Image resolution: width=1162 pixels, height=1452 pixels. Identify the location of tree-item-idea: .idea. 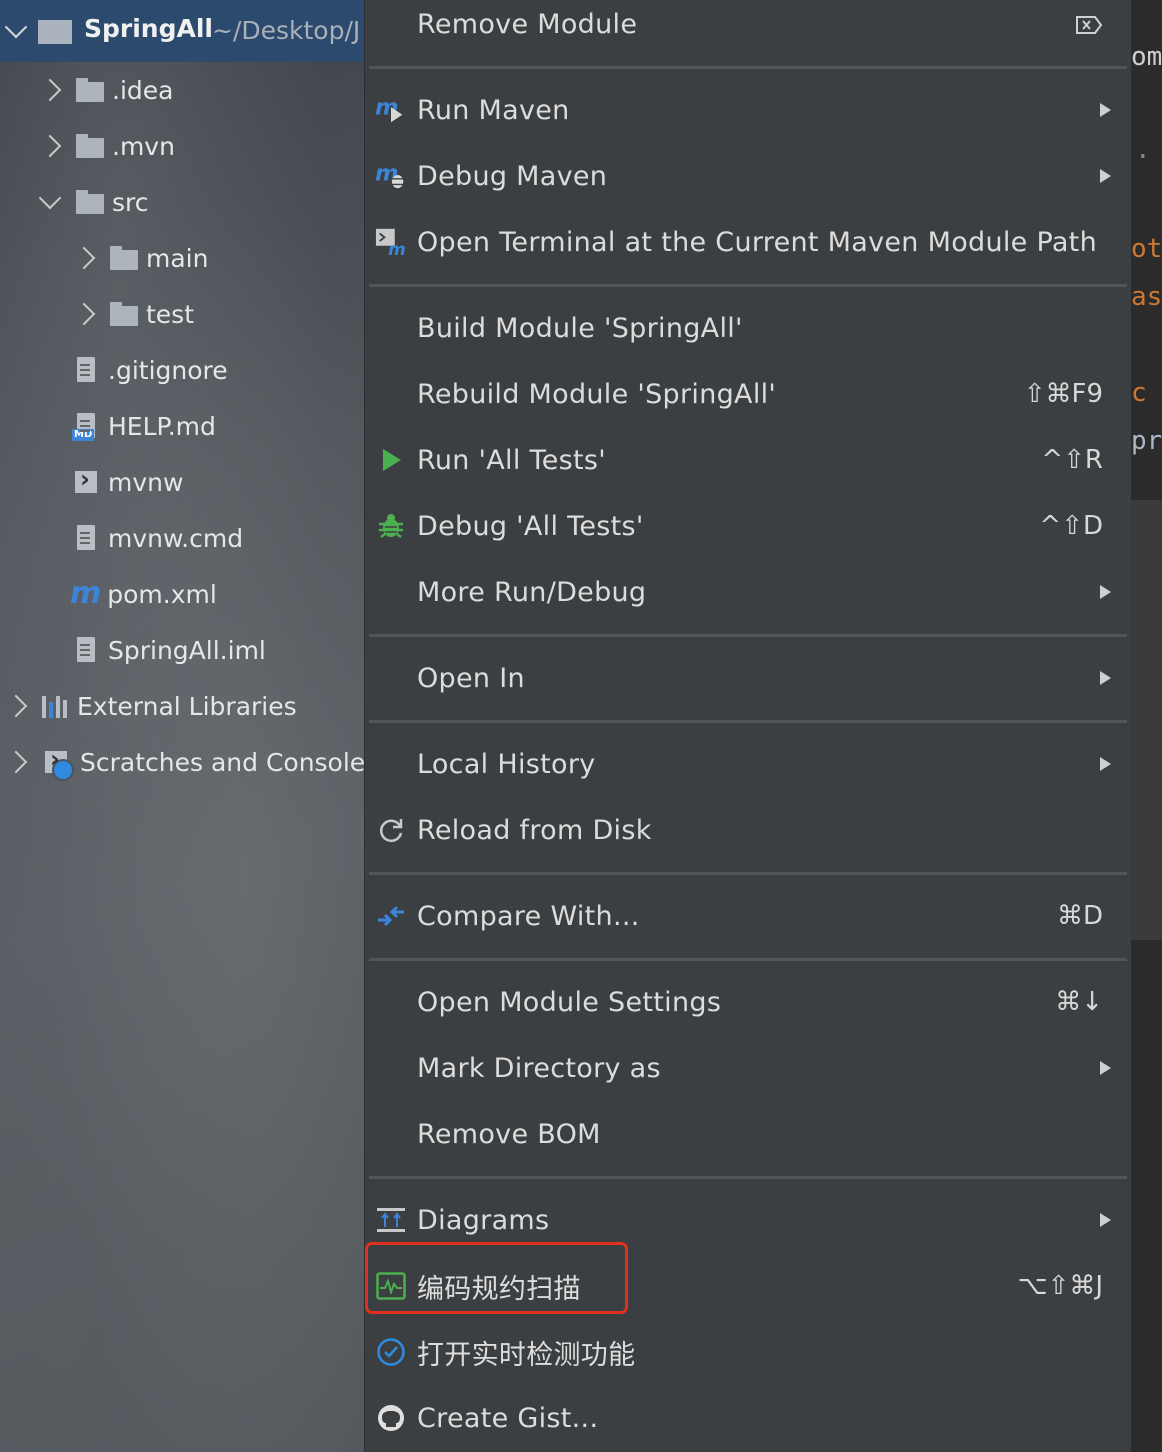
(105, 90).